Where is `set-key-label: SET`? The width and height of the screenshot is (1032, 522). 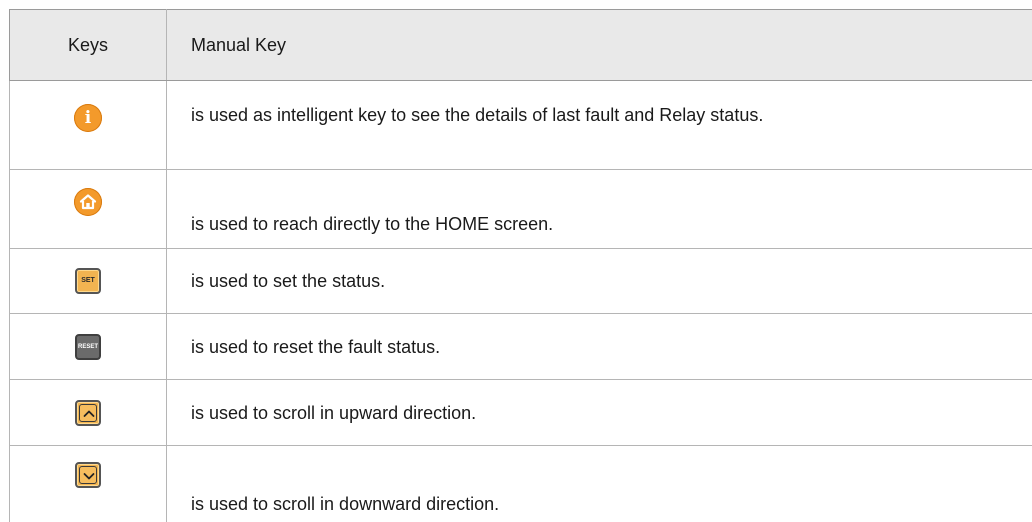
set-key-label: SET is located at coordinates (88, 281).